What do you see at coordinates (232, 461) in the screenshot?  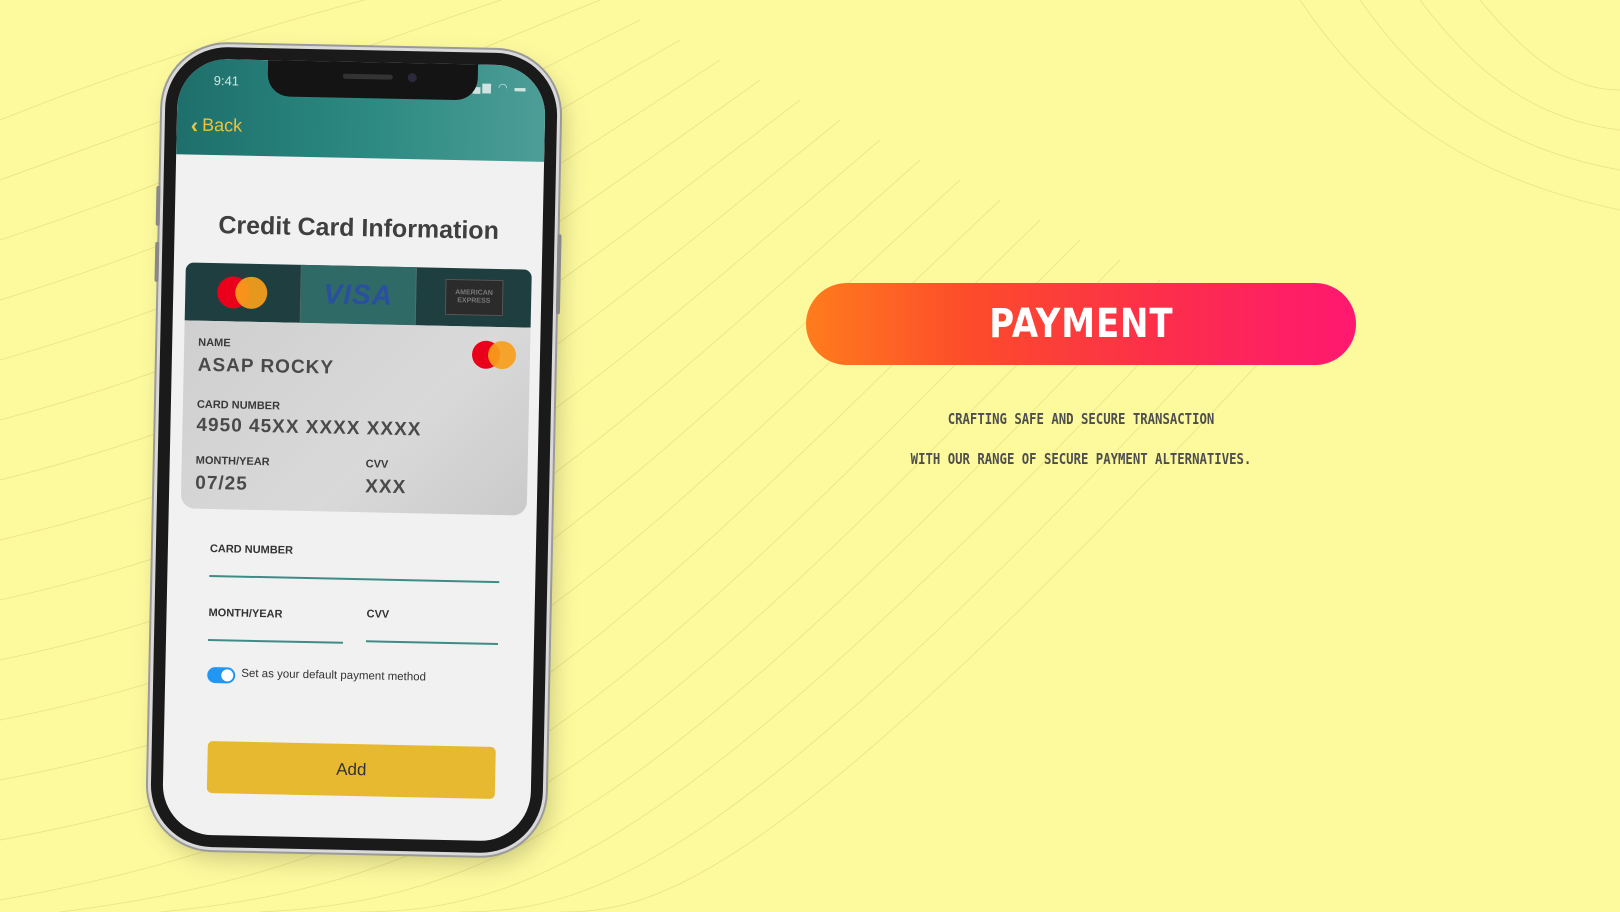 I see `card-expiry-label: MONTH/YEAR` at bounding box center [232, 461].